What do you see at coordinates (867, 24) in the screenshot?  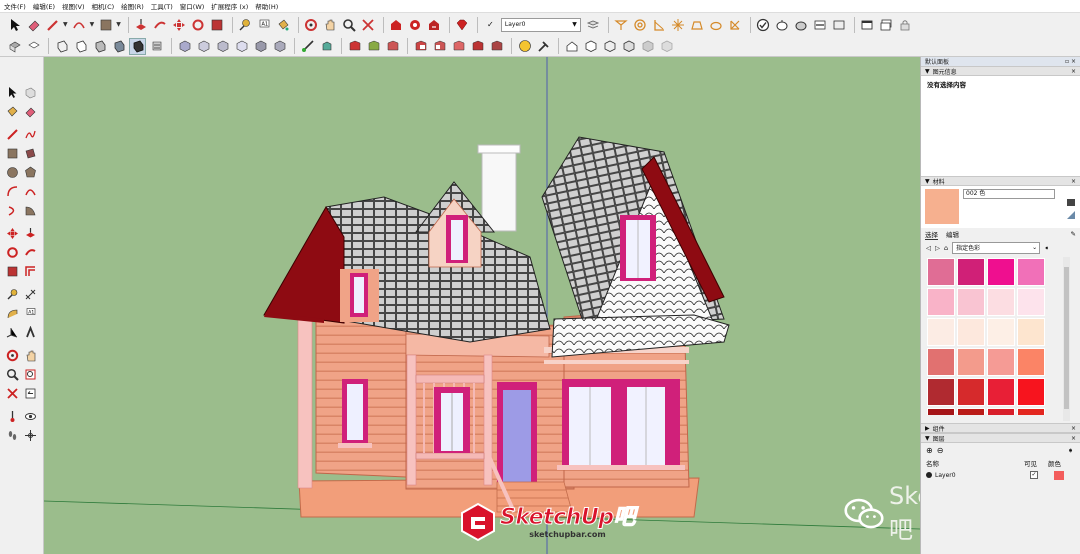 I see `scenes-button` at bounding box center [867, 24].